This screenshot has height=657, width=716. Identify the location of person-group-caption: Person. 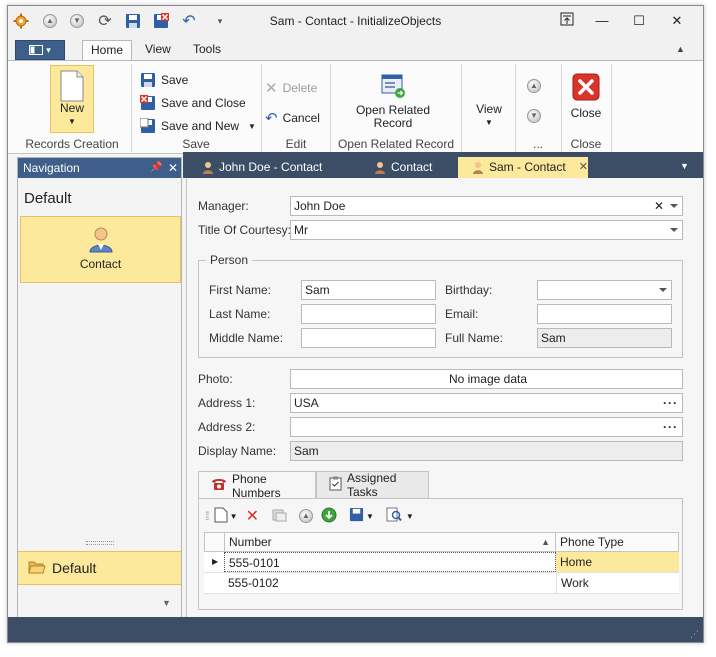
(229, 260).